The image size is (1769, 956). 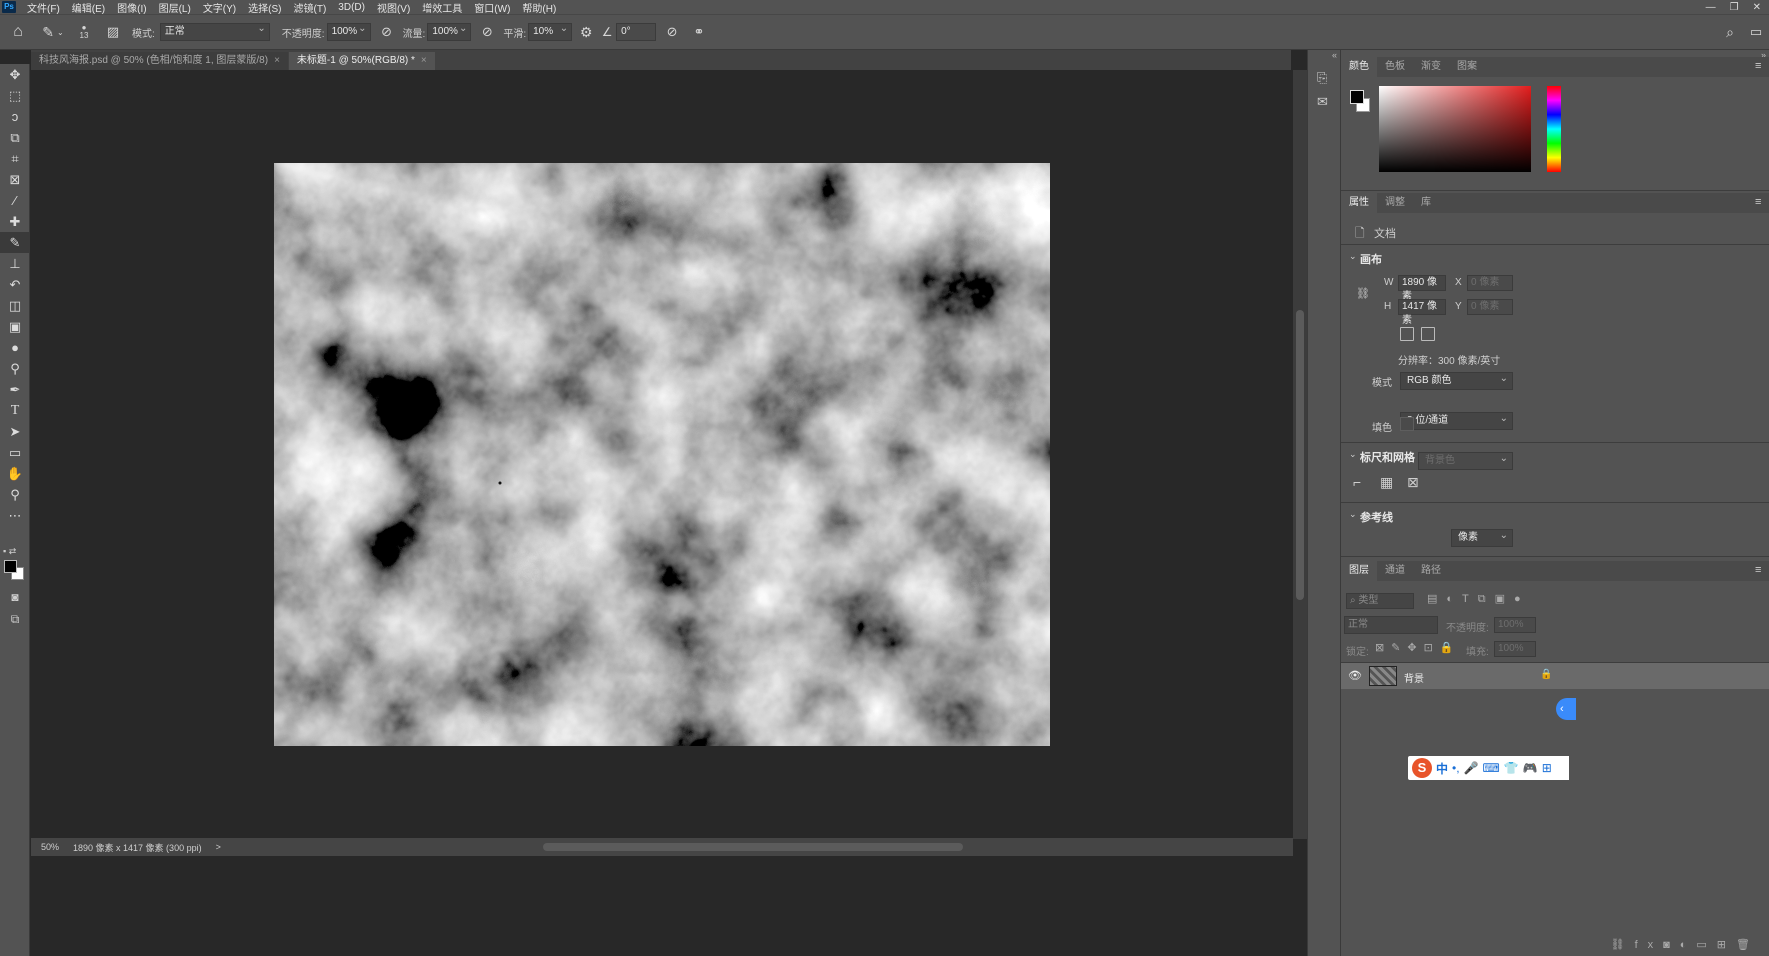 What do you see at coordinates (1756, 32) in the screenshot?
I see `workspace-icon: ▭` at bounding box center [1756, 32].